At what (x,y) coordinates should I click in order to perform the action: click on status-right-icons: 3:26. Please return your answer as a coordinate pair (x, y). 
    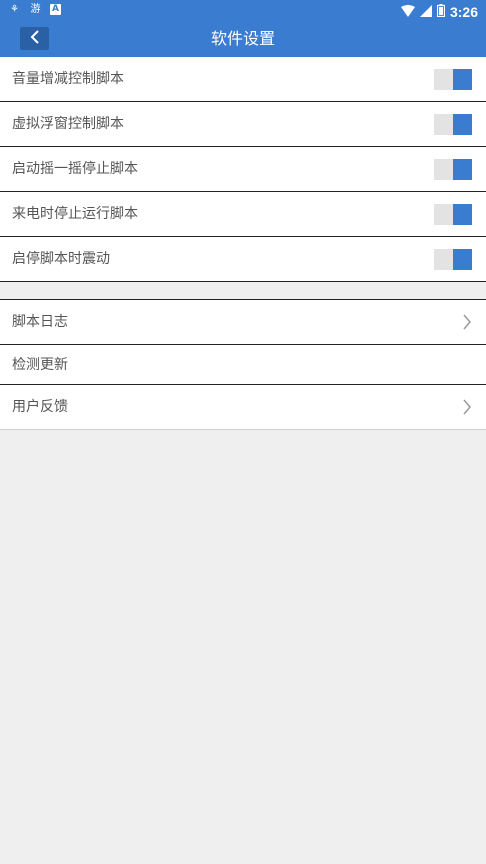
    Looking at the image, I should click on (439, 11).